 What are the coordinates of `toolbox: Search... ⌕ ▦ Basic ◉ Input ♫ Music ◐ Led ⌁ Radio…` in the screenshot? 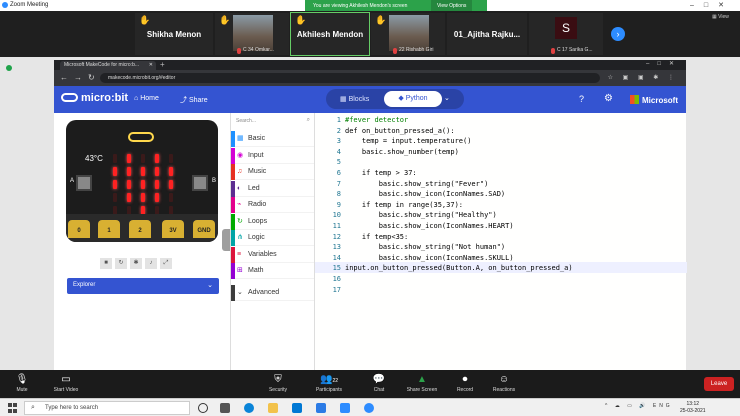 It's located at (272, 241).